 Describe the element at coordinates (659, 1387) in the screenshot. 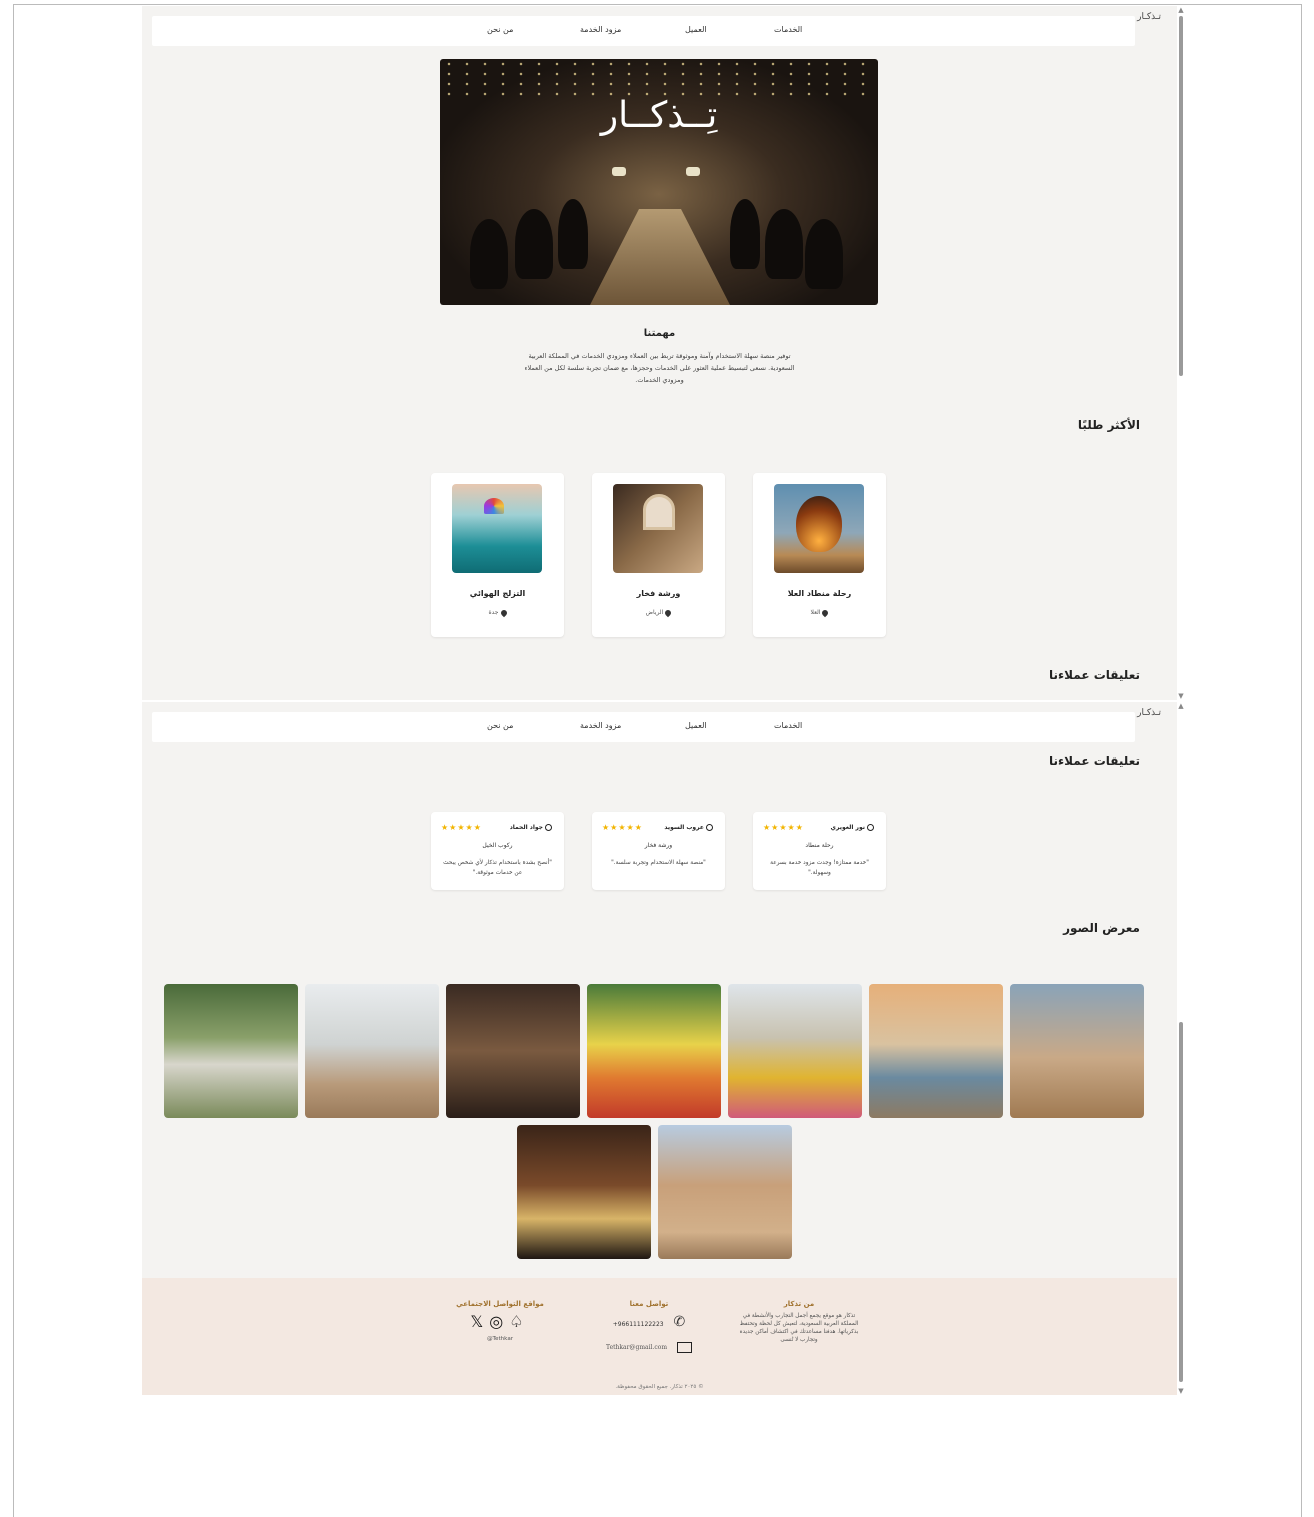

I see `copyright: © ٢٠٢٥ تذكار. جميع الحقوق محفوظة.` at that location.